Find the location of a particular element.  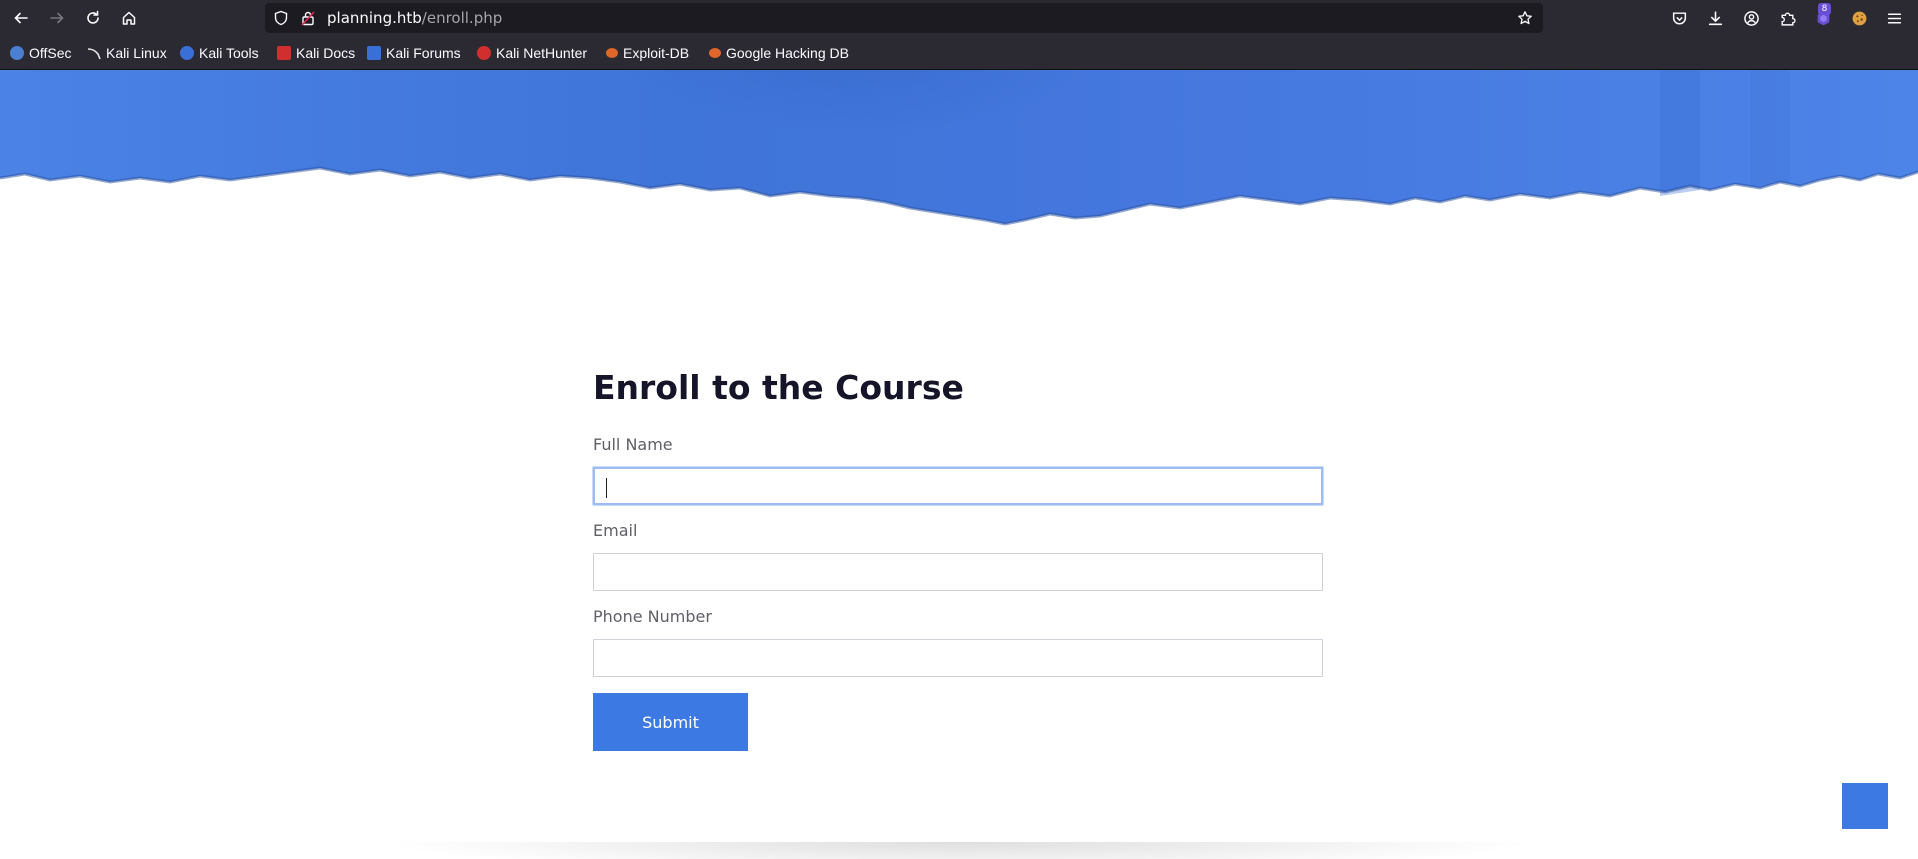

puzzle-icon is located at coordinates (1788, 19).